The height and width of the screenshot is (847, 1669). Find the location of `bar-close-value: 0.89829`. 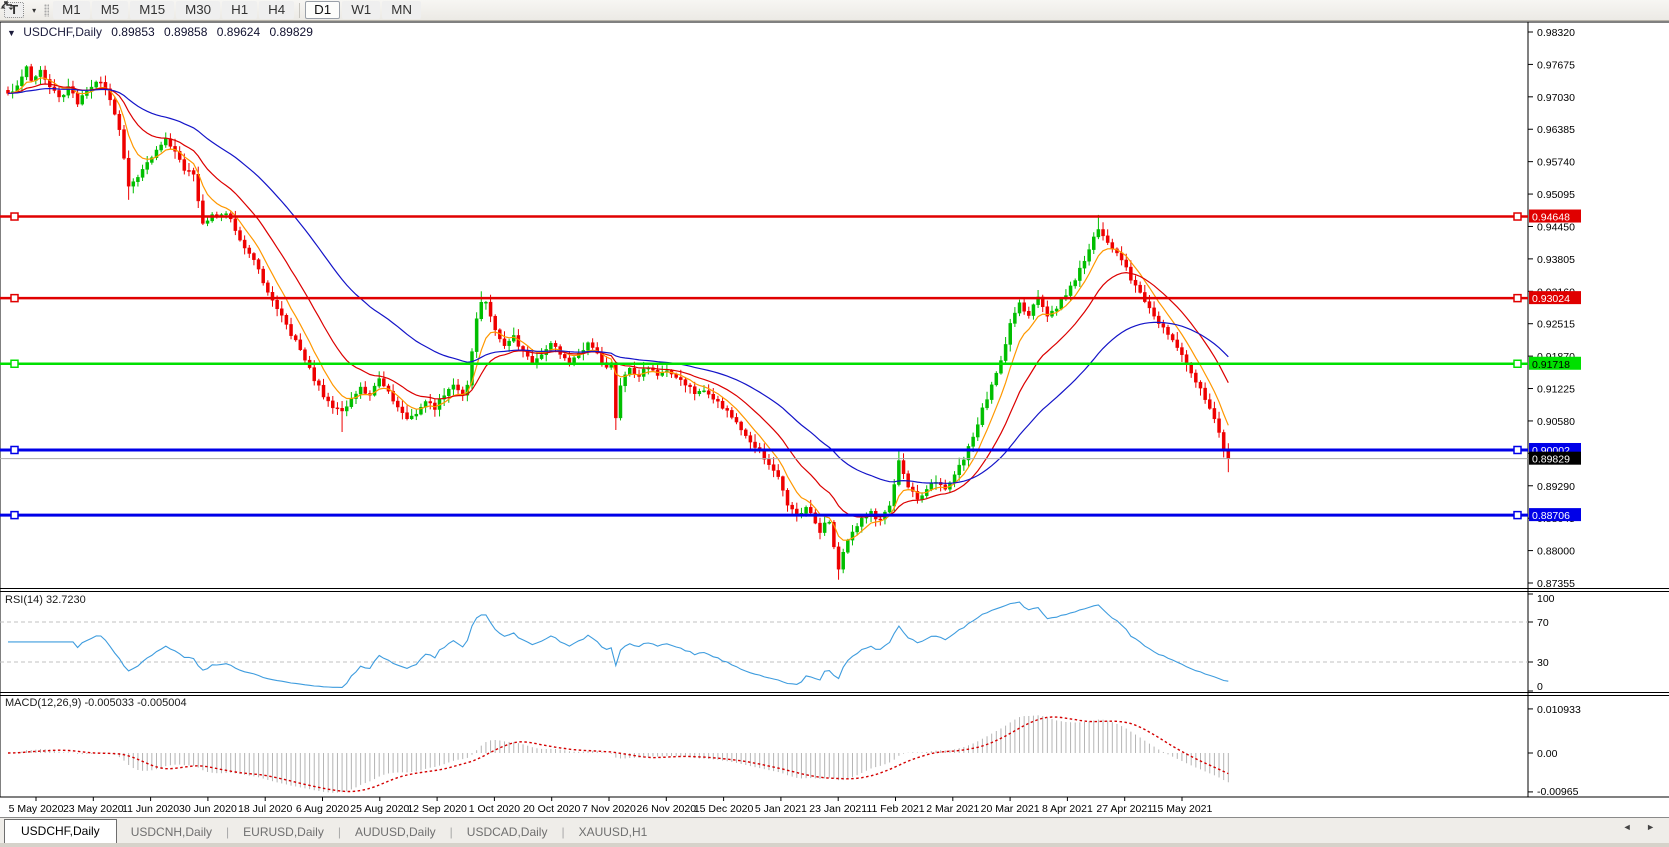

bar-close-value: 0.89829 is located at coordinates (291, 32).